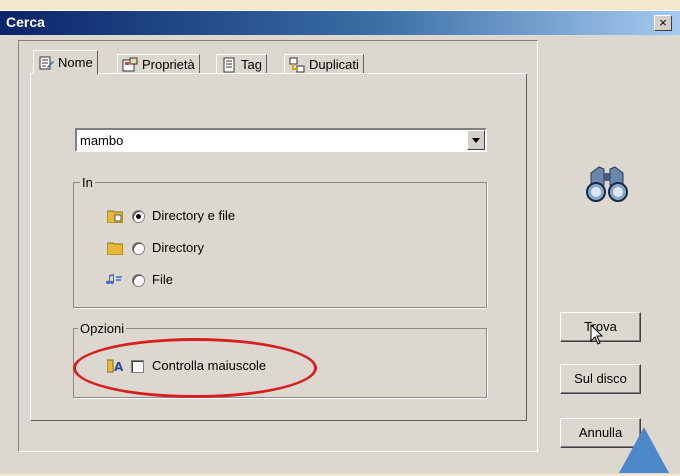  I want to click on radio-directory, so click(138, 248).